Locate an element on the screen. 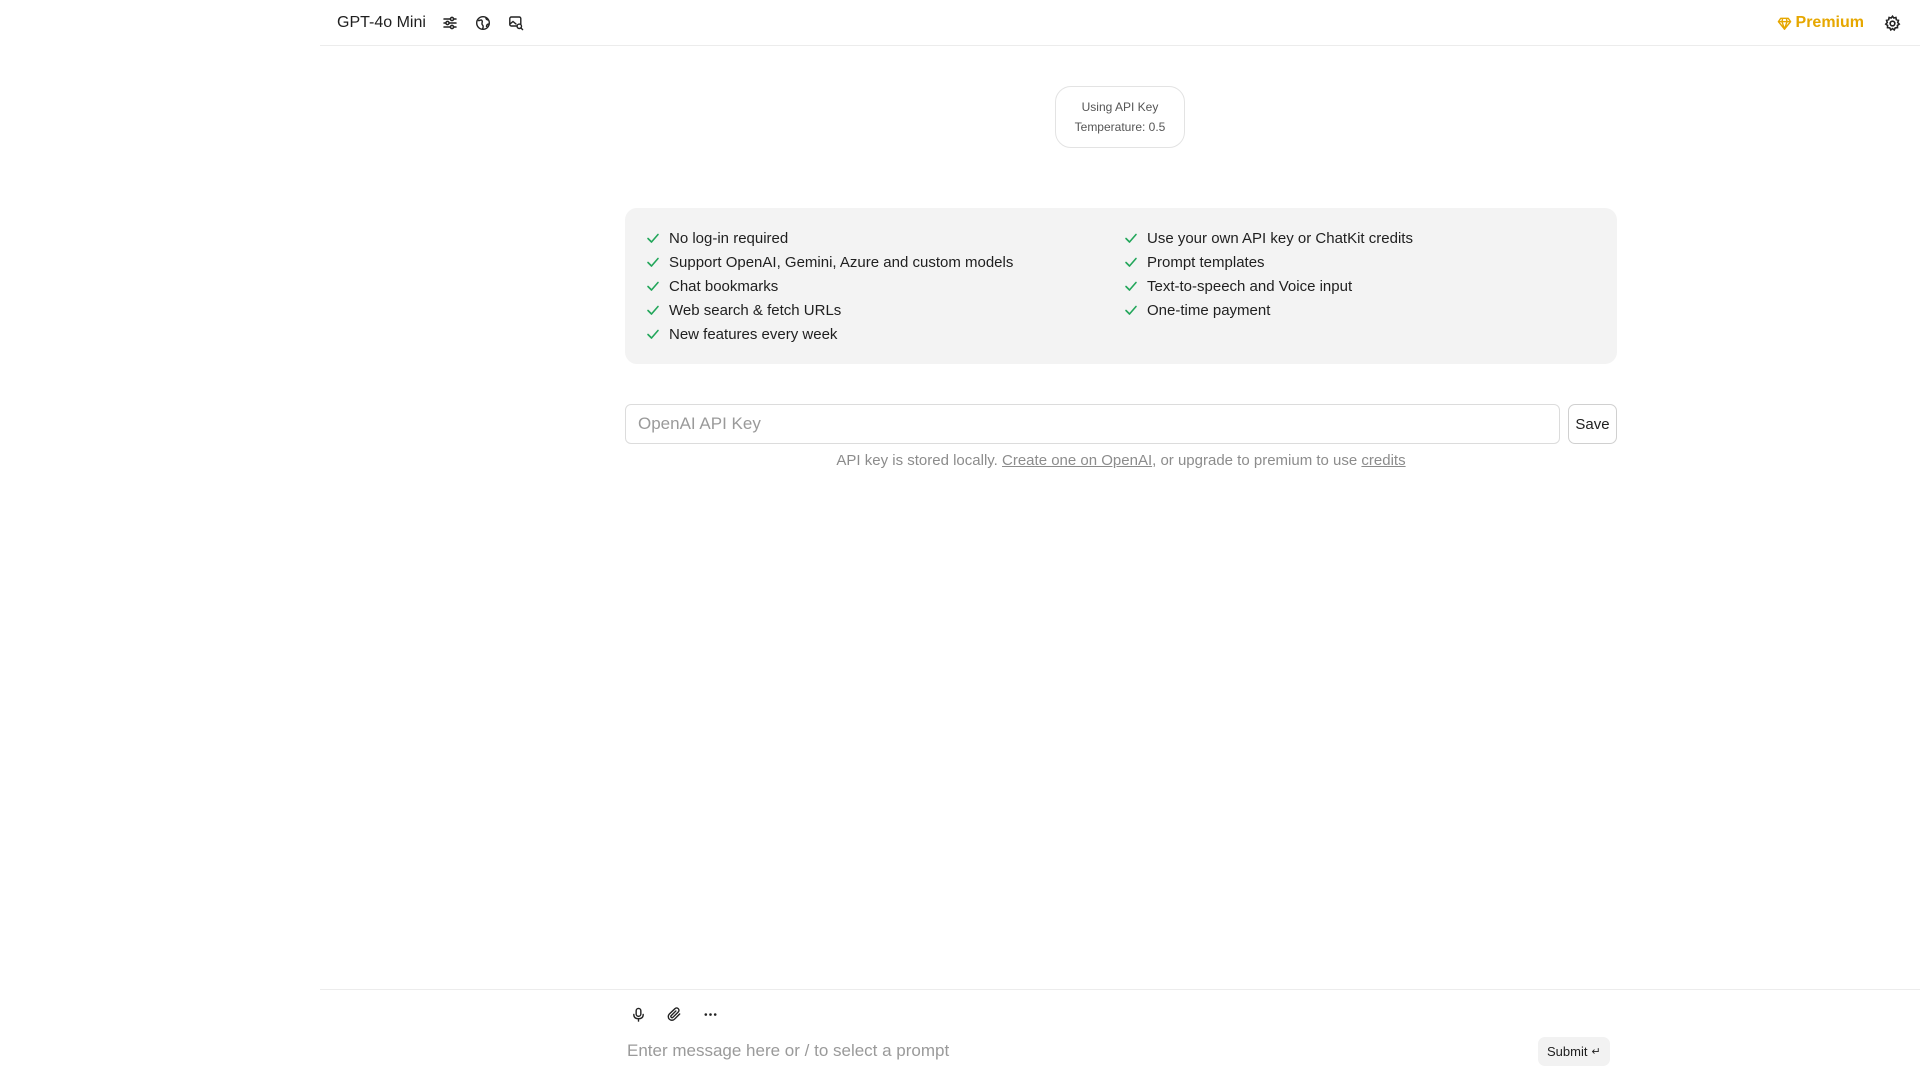  gear-icon is located at coordinates (1892, 23).